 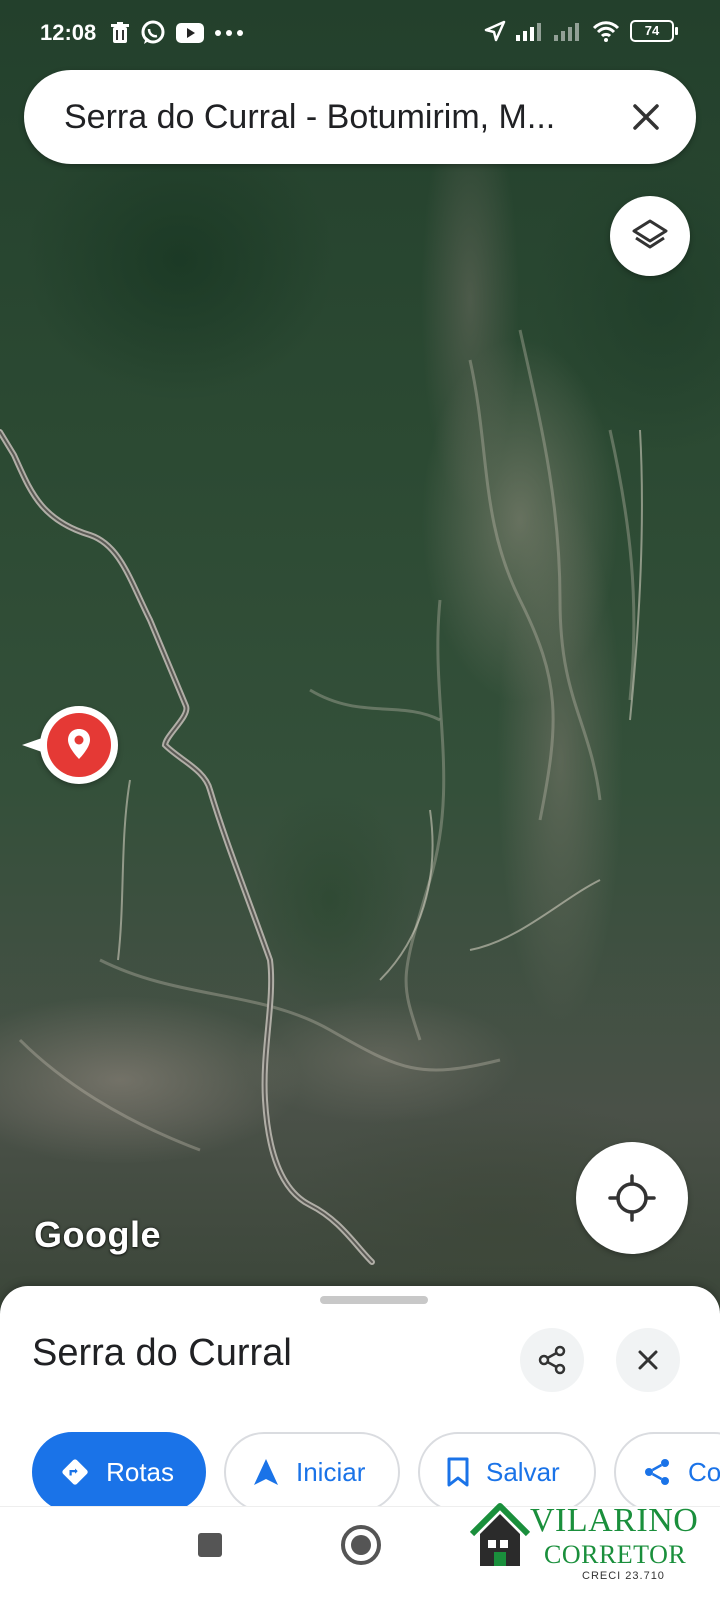 I want to click on battery-level: 74, so click(x=652, y=30).